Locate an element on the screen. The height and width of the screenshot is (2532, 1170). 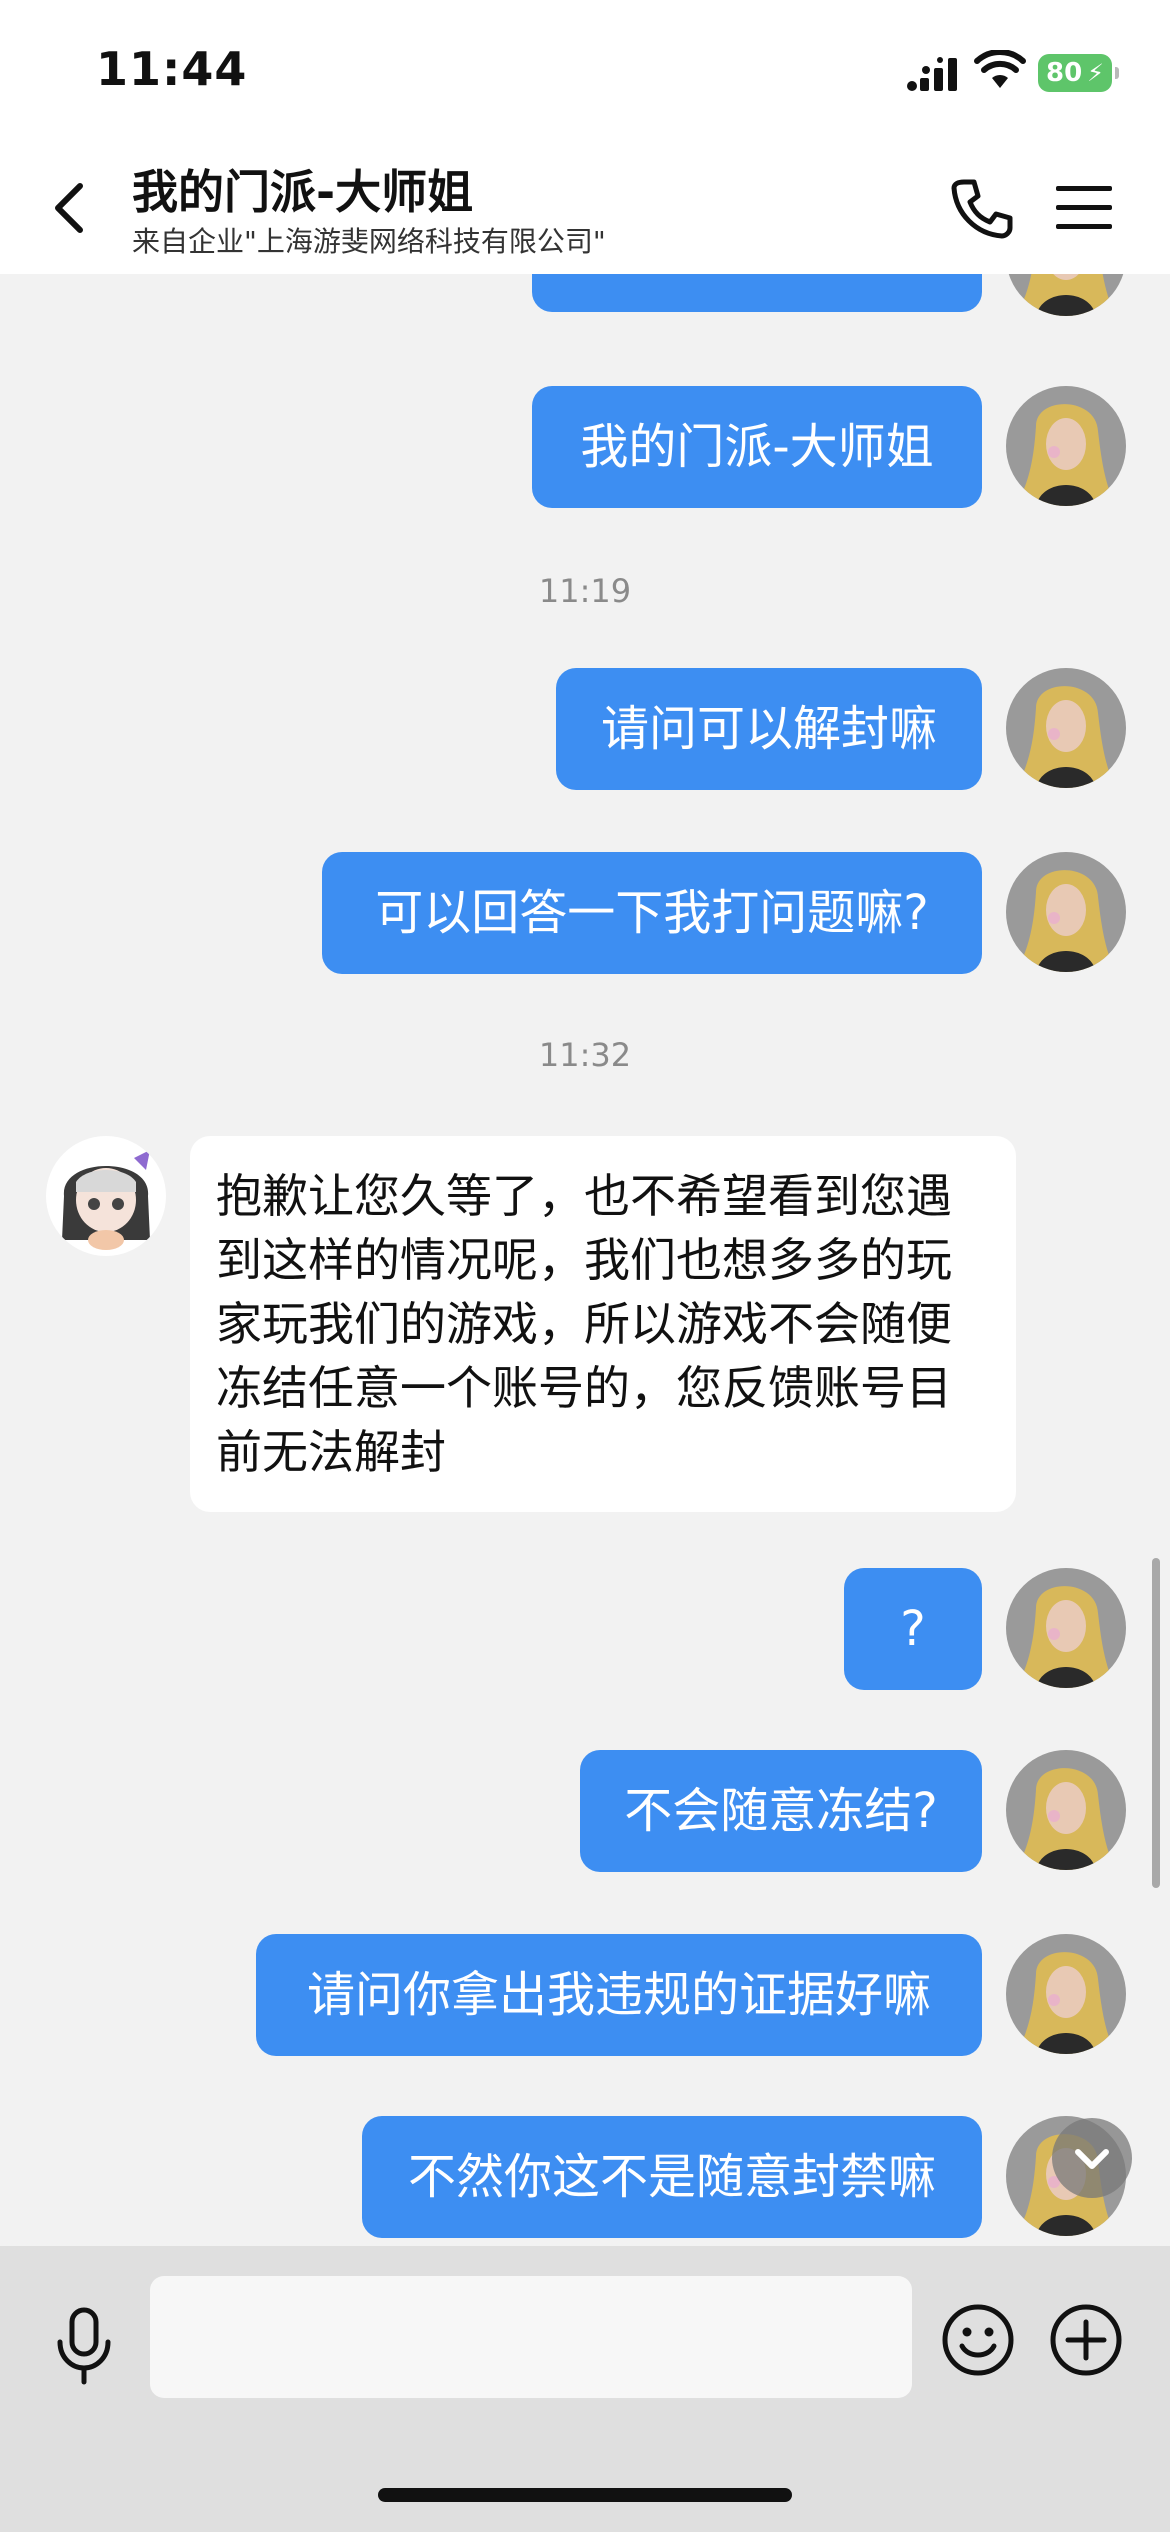
chevron-down-icon is located at coordinates (1092, 2159).